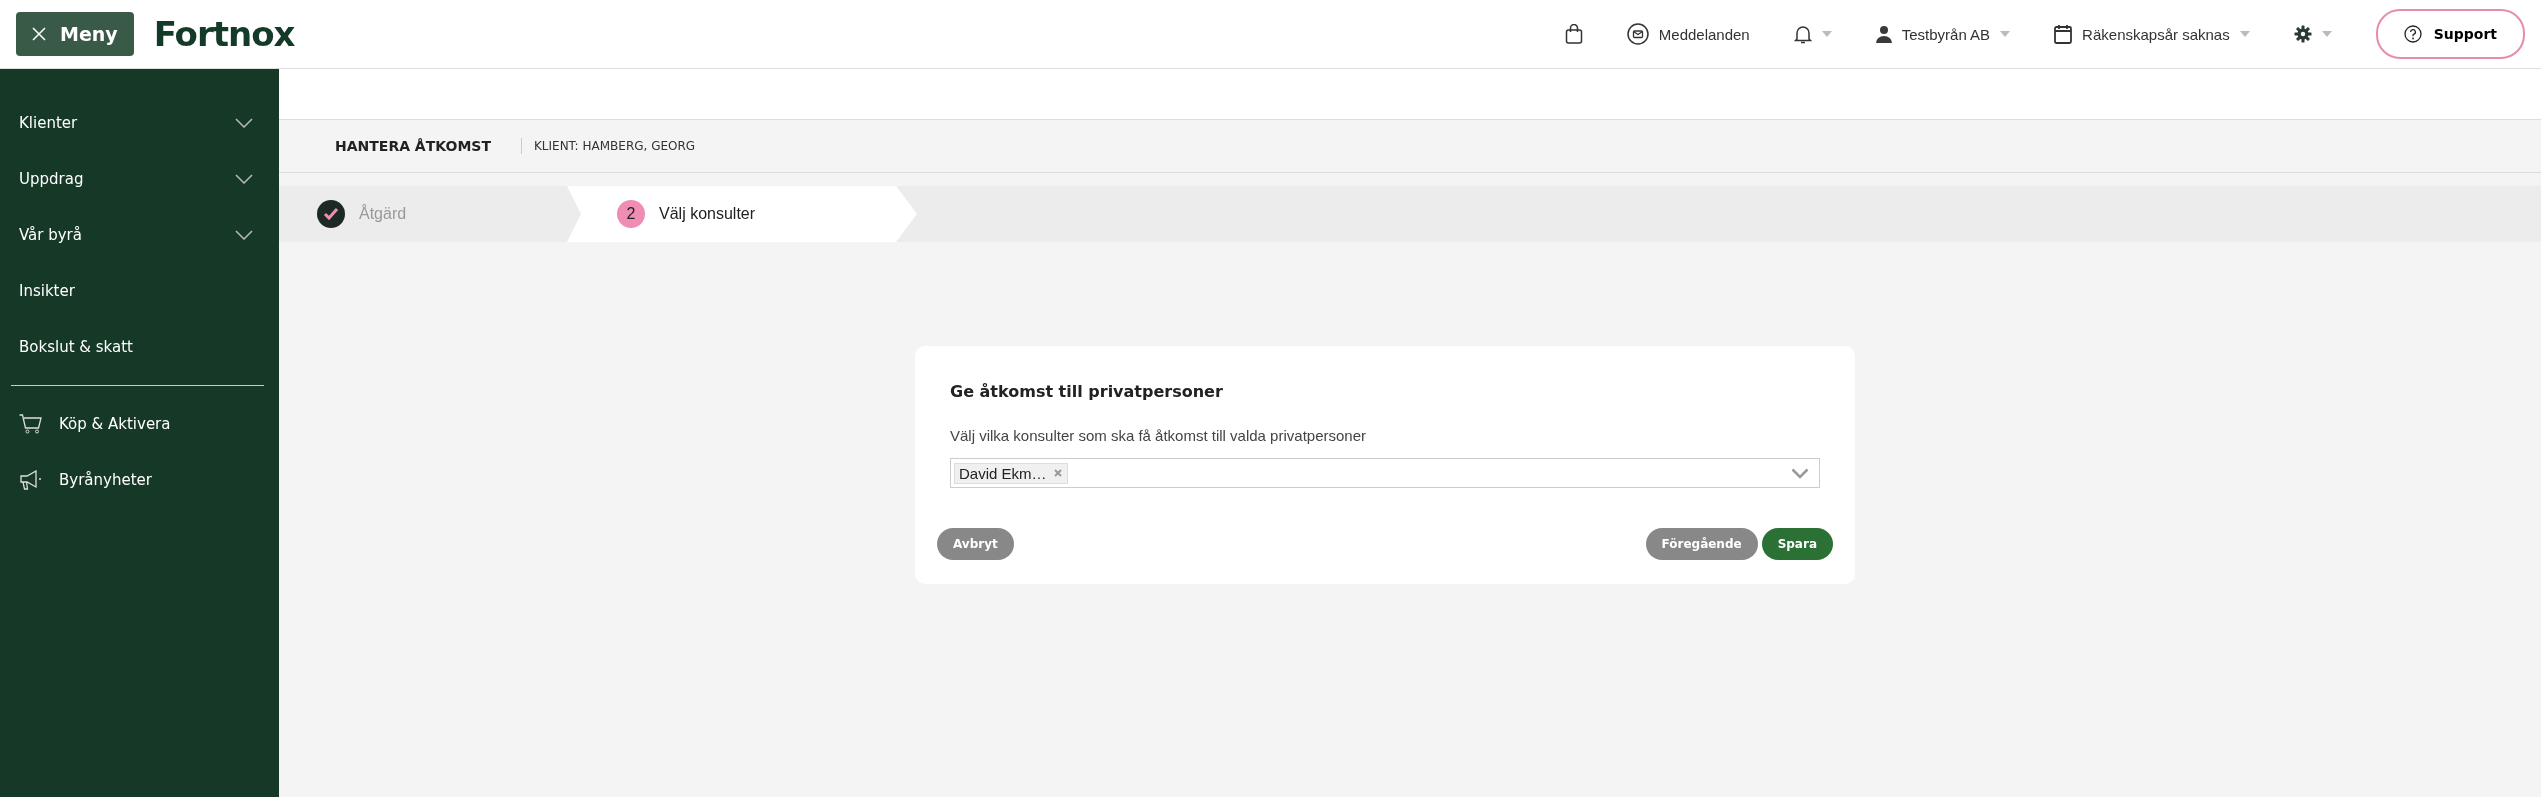 This screenshot has width=2541, height=797. Describe the element at coordinates (742, 214) in the screenshot. I see `step: 2 Välj konsulter` at that location.